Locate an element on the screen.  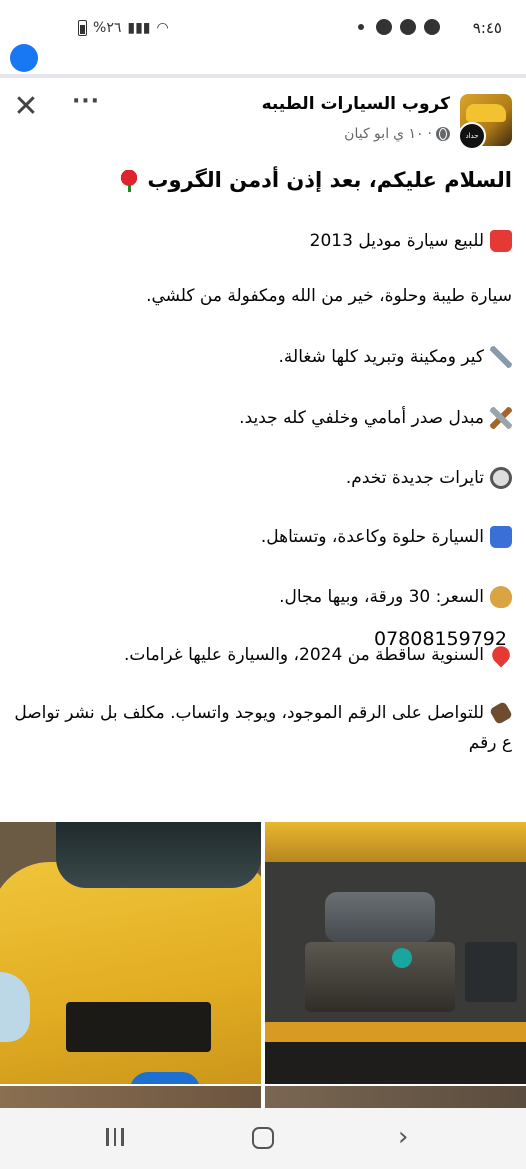
engine-bay-photo is located at coordinates (395, 953).